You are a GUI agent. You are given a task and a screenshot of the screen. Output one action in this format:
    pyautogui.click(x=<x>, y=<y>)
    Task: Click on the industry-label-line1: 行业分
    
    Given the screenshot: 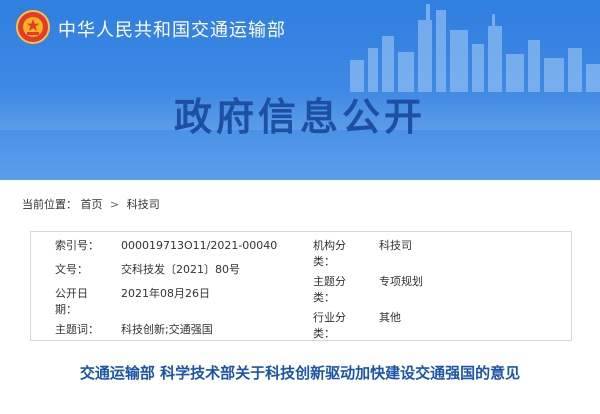 What is the action you would take?
    pyautogui.click(x=329, y=317)
    